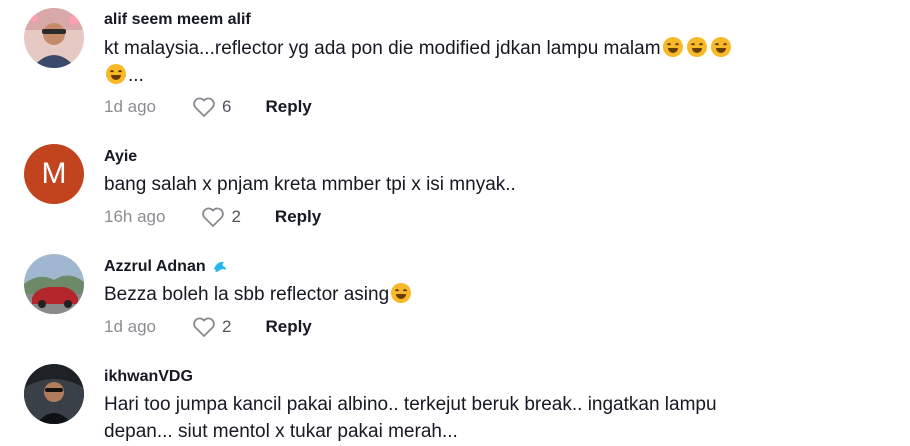  I want to click on comment-time: 16h ago, so click(135, 216).